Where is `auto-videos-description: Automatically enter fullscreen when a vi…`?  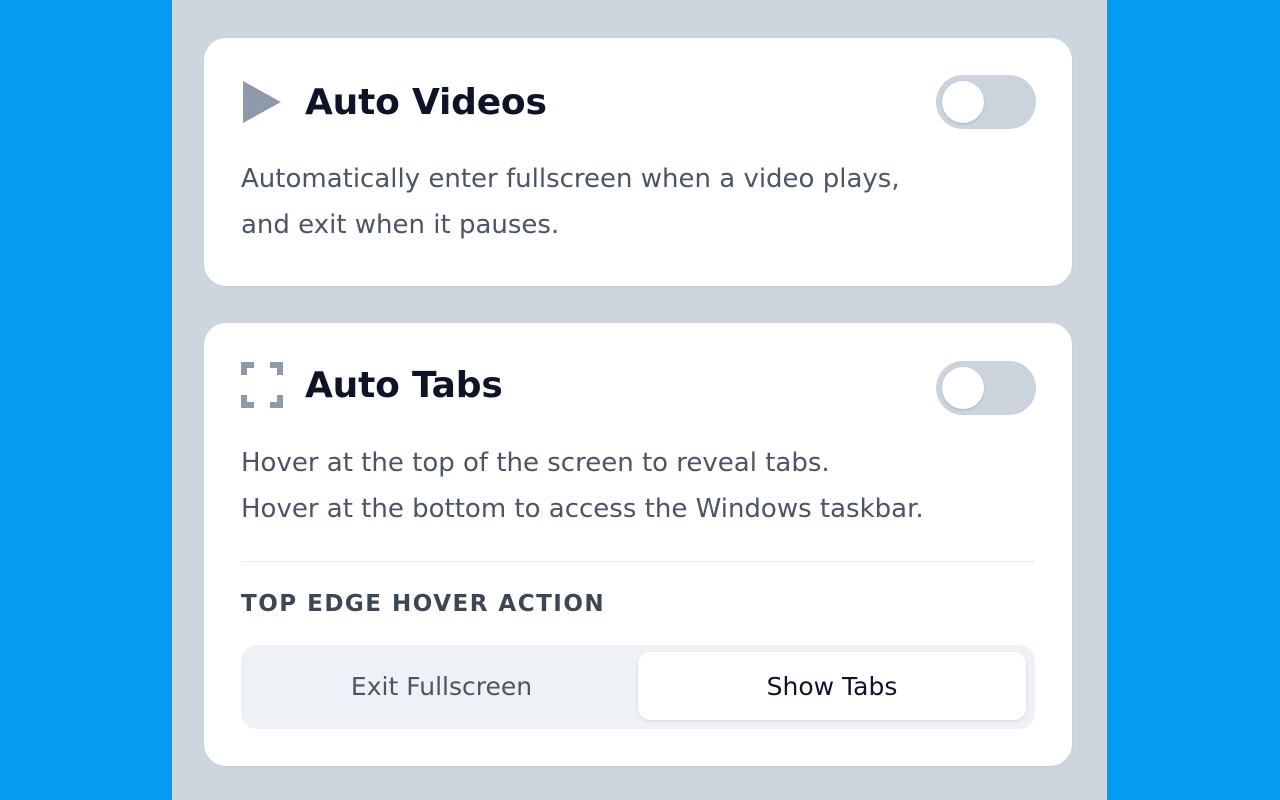 auto-videos-description: Automatically enter fullscreen when a vi… is located at coordinates (641, 202).